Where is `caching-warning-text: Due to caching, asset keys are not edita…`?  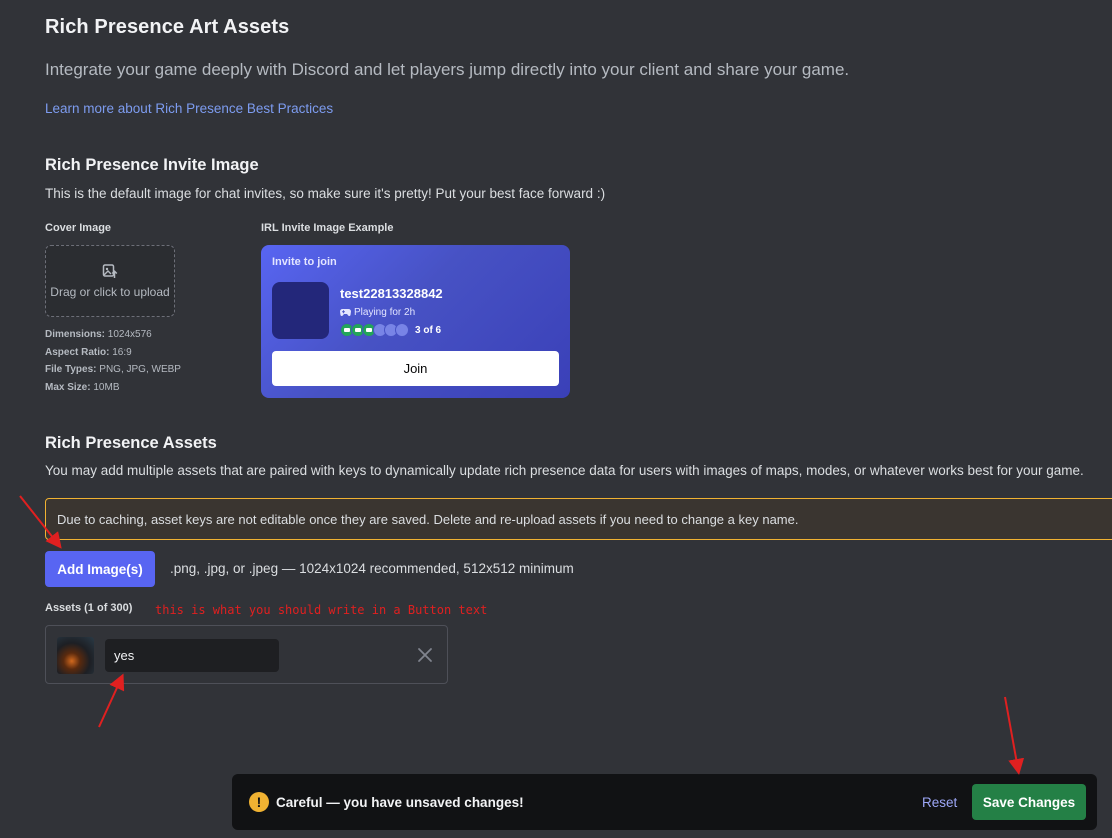 caching-warning-text: Due to caching, asset keys are not edita… is located at coordinates (428, 519).